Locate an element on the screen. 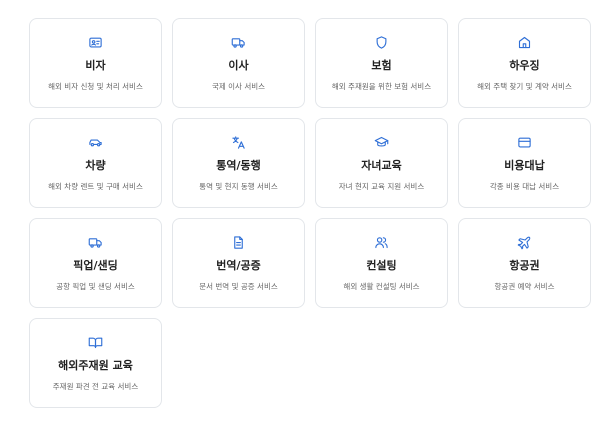 This screenshot has width=602, height=431. service-description: 통역 및 현지 동행 서비스 is located at coordinates (238, 186).